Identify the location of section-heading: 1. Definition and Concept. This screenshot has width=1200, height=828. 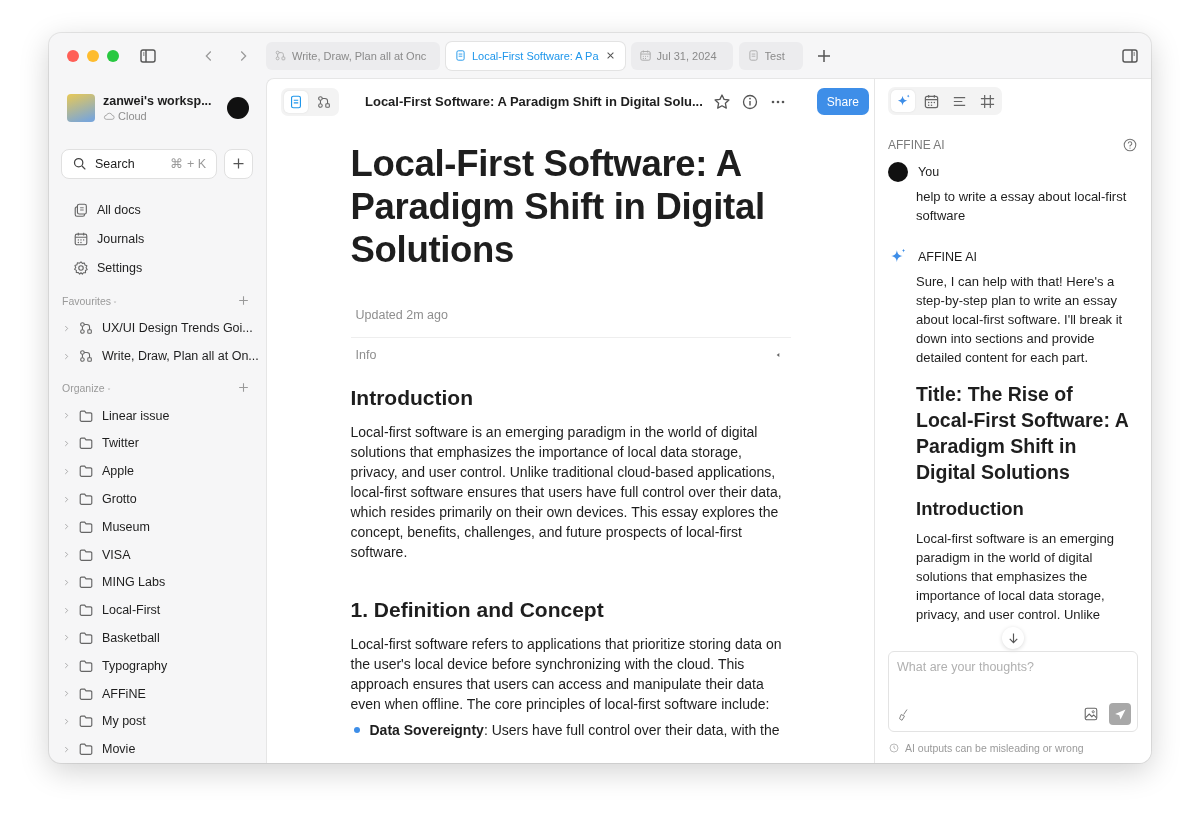
(477, 610).